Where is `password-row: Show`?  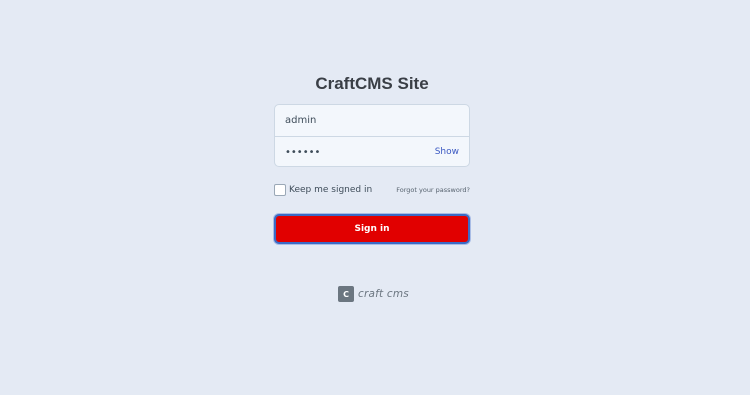
password-row: Show is located at coordinates (372, 151).